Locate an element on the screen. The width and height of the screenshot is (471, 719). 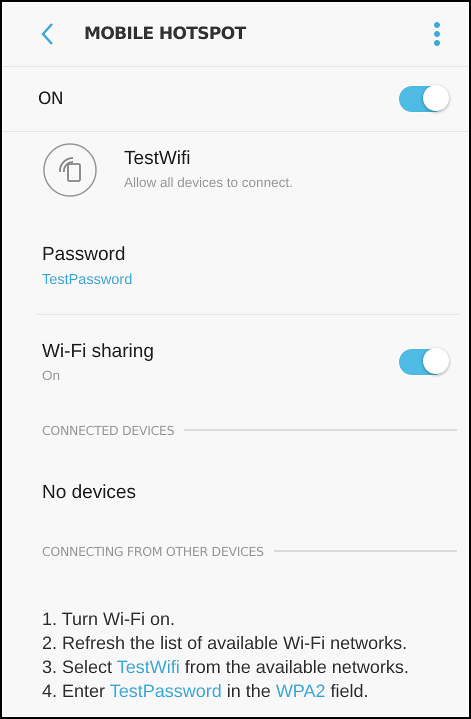
no-devices-text: No devices is located at coordinates (89, 493).